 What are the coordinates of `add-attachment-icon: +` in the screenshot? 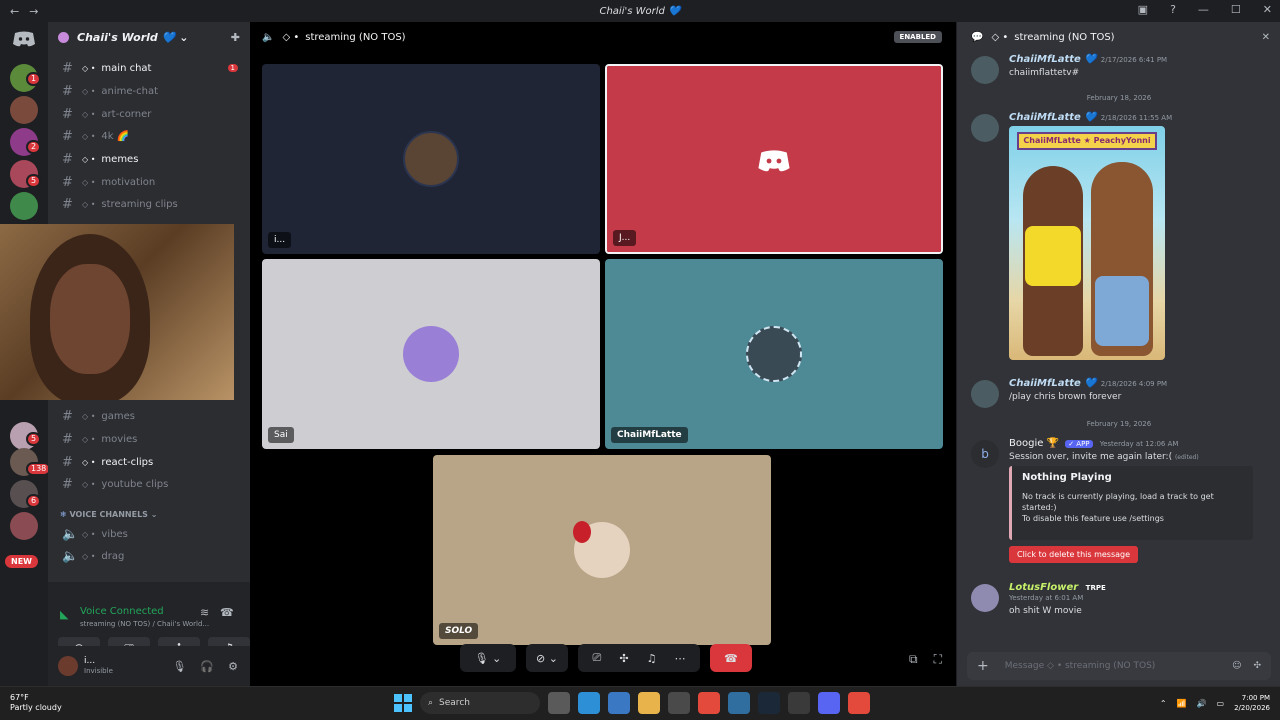 It's located at (983, 666).